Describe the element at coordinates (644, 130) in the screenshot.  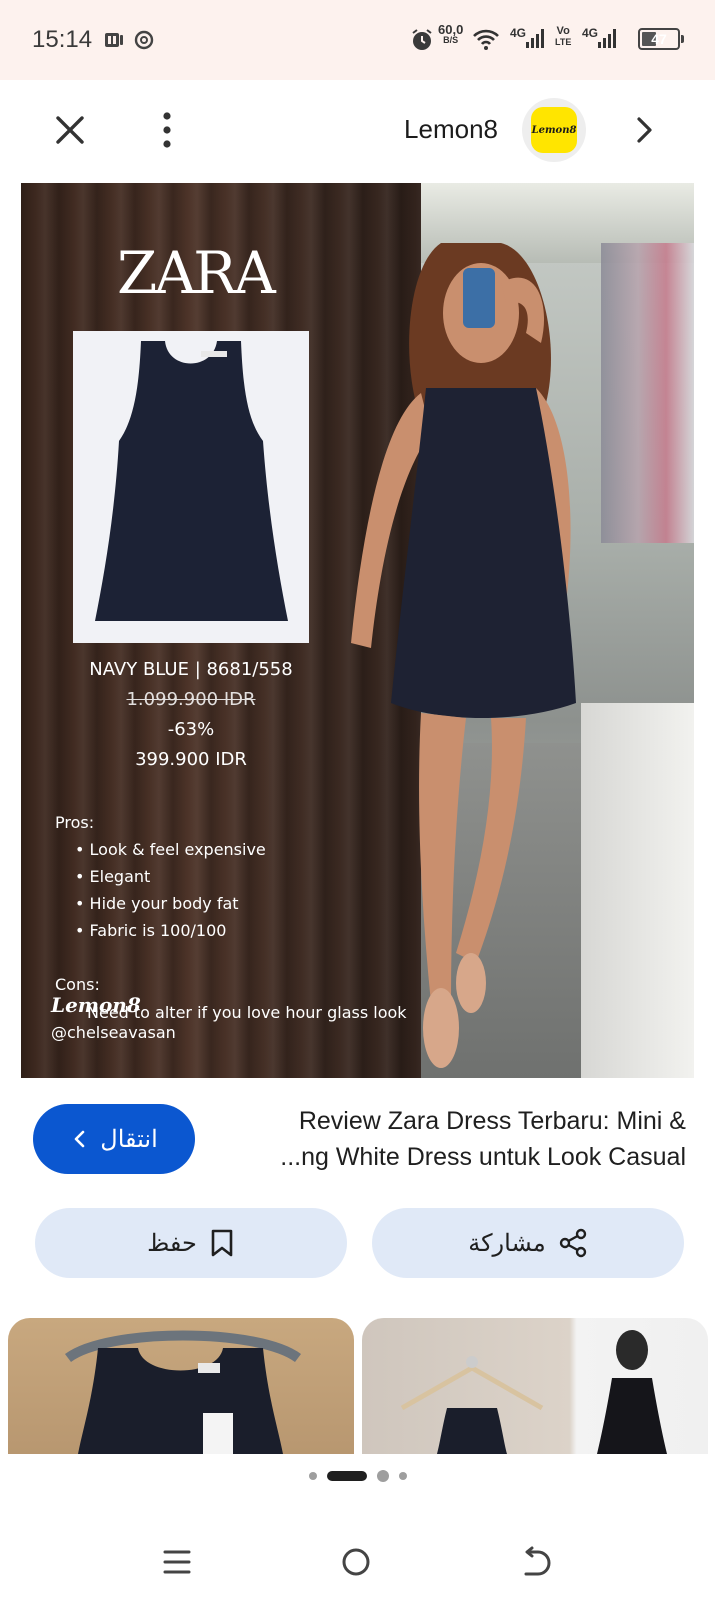
I see `chevron-right-icon` at that location.